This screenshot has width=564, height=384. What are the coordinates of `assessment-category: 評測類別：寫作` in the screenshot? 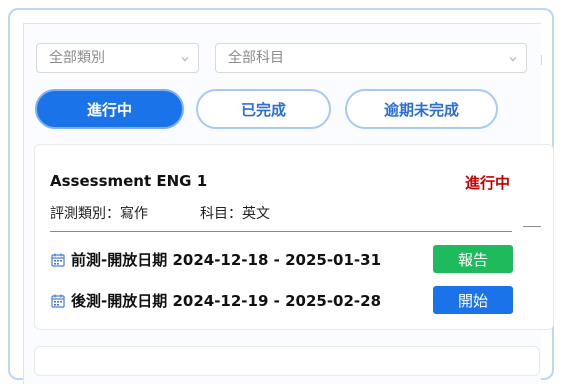 It's located at (99, 214).